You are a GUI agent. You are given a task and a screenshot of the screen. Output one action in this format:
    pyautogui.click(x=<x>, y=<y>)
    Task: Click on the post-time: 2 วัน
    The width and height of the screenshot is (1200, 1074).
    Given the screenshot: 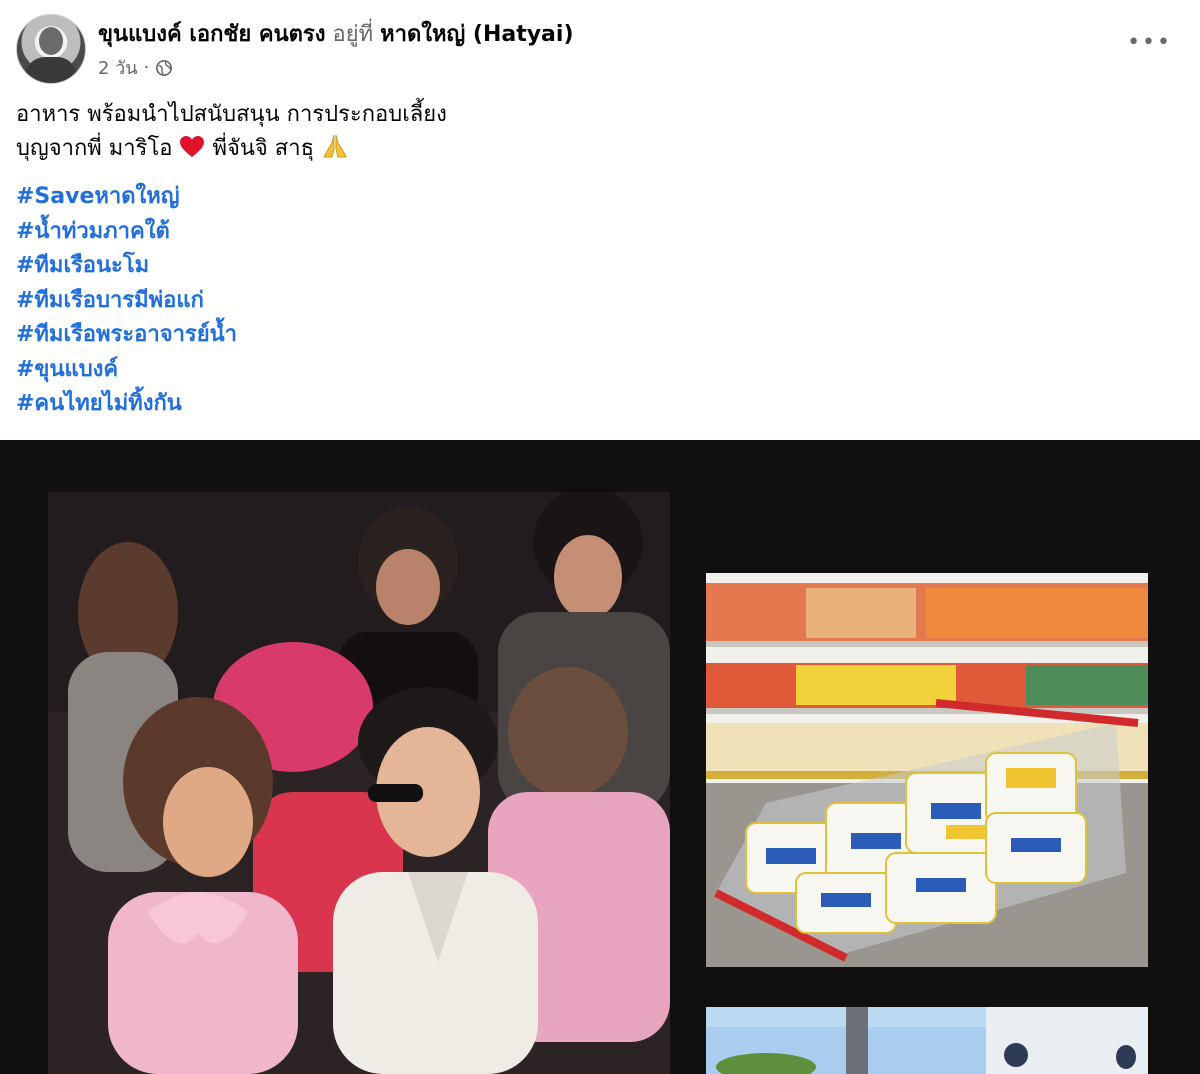 What is the action you would take?
    pyautogui.click(x=118, y=67)
    